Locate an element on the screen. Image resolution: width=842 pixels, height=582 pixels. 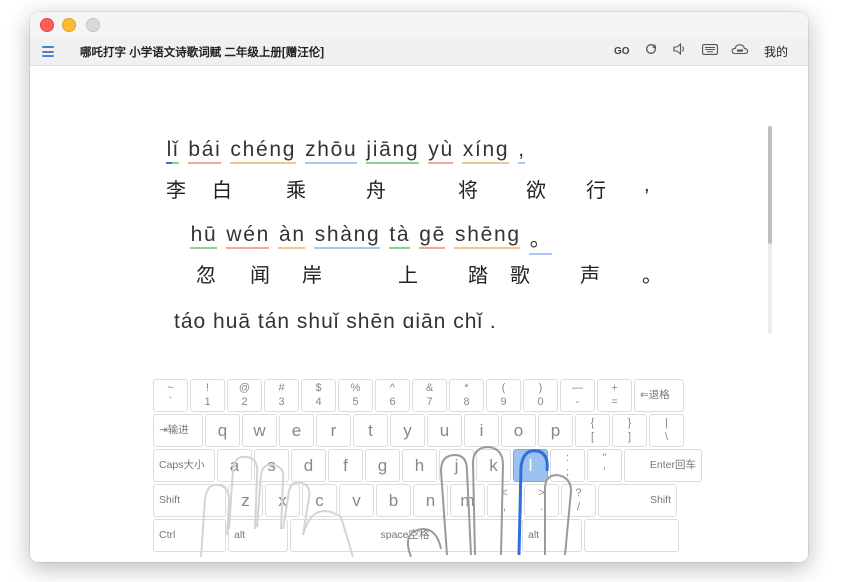
key-w: w is located at coordinates (259, 430).